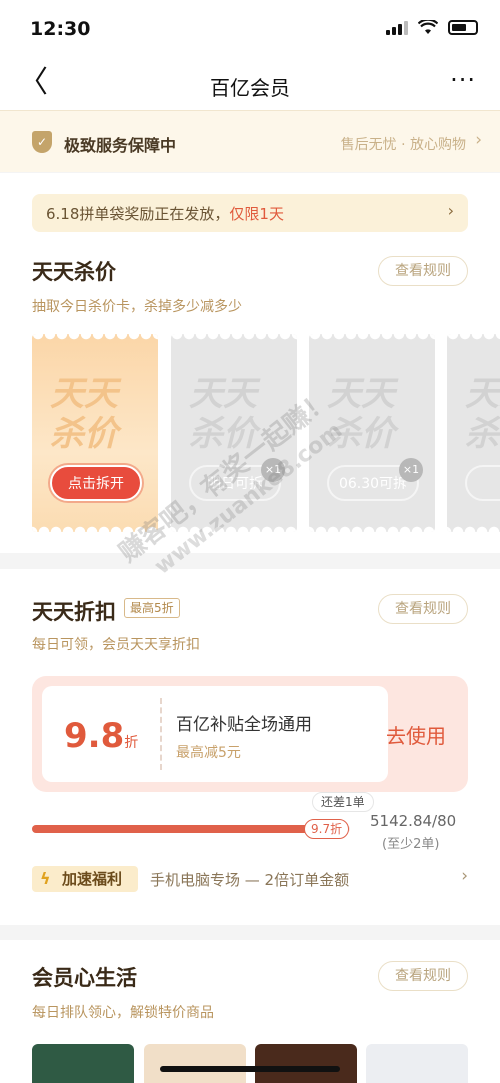 The image size is (500, 1083). What do you see at coordinates (403, 145) in the screenshot?
I see `guarantee-detail: 售后无忧 · 放心购物` at bounding box center [403, 145].